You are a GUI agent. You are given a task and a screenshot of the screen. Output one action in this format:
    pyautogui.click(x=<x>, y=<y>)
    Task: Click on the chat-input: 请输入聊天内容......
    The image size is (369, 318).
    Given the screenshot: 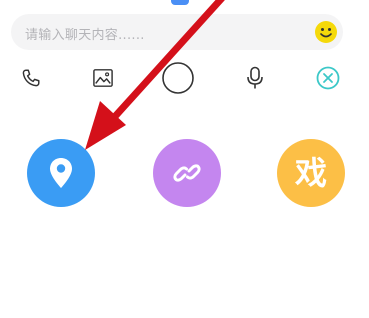 What is the action you would take?
    pyautogui.click(x=177, y=32)
    